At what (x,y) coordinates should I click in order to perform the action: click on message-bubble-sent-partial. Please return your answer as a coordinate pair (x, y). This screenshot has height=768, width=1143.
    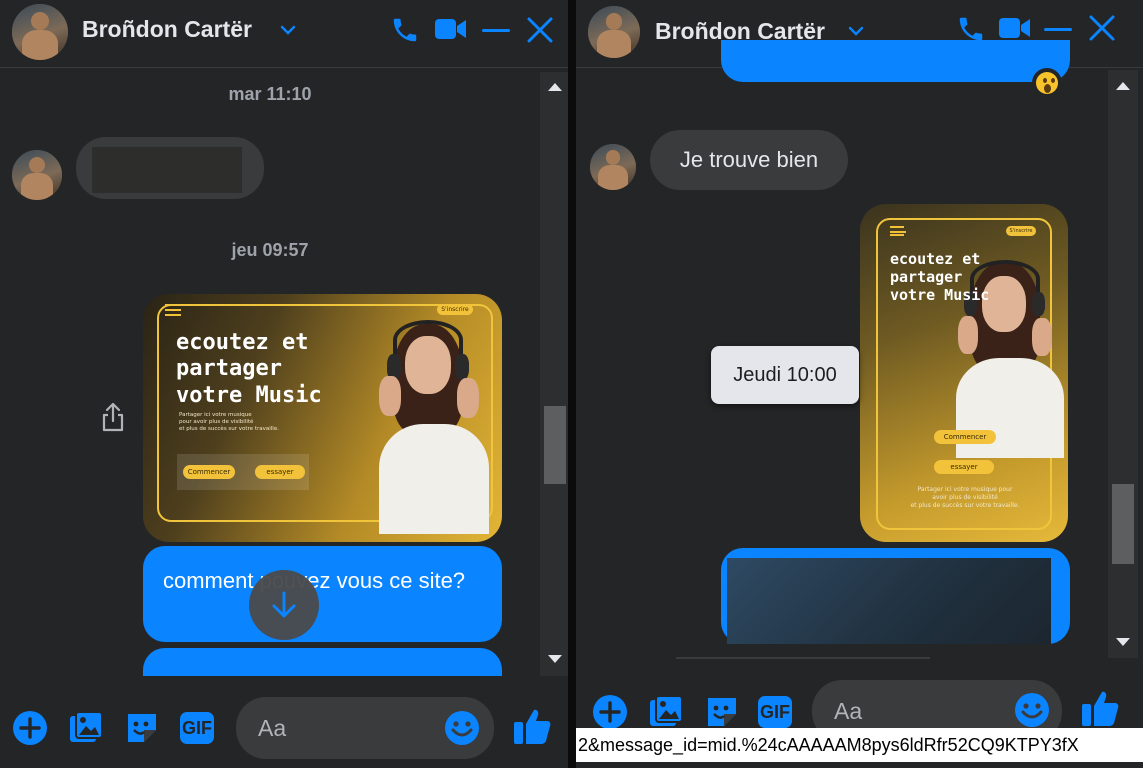
    Looking at the image, I should click on (895, 61).